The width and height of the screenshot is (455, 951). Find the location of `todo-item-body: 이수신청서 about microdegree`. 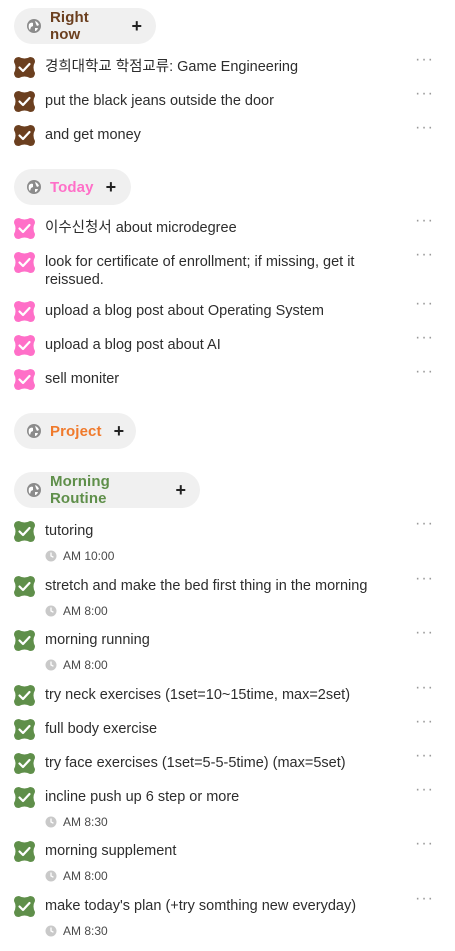

todo-item-body: 이수신청서 about microdegree is located at coordinates (225, 227).